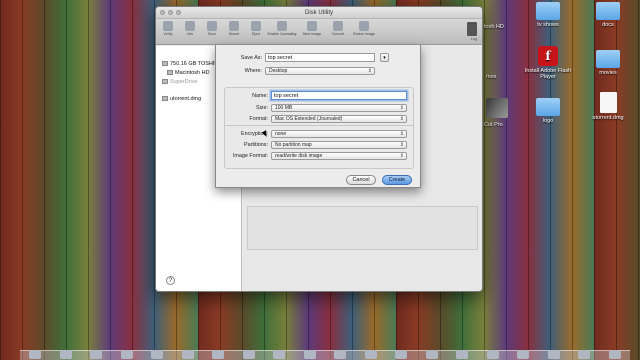  I want to click on log-icon, so click(472, 29).